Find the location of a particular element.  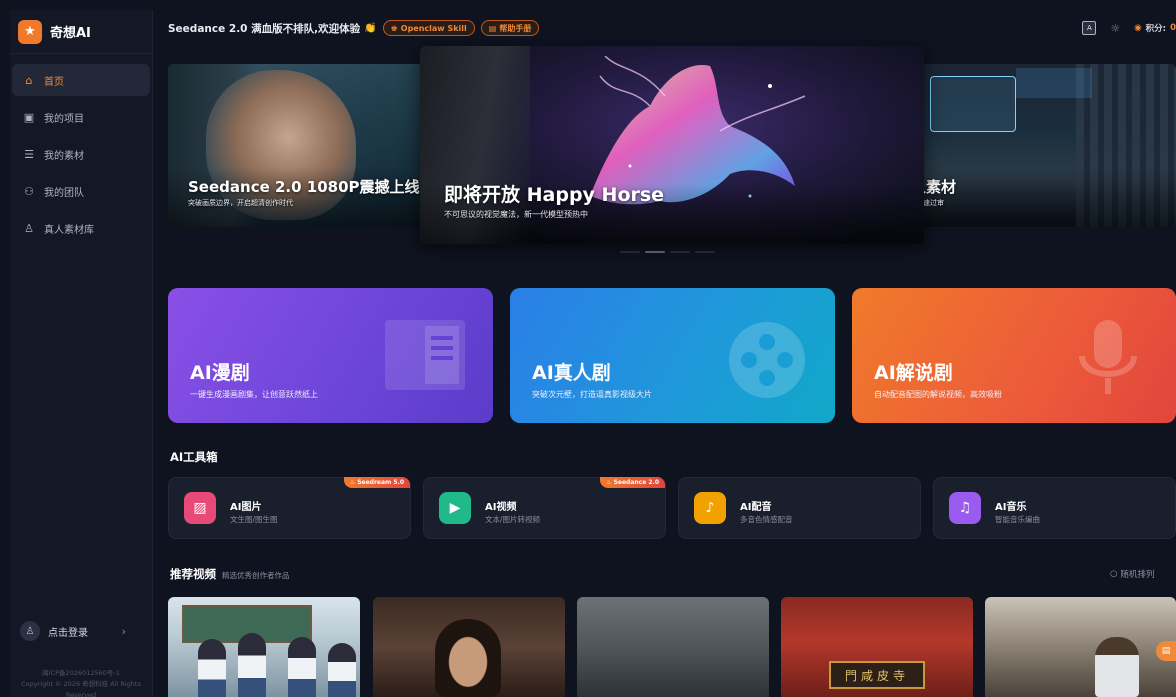

brand-name: 奇想AI is located at coordinates (70, 33).